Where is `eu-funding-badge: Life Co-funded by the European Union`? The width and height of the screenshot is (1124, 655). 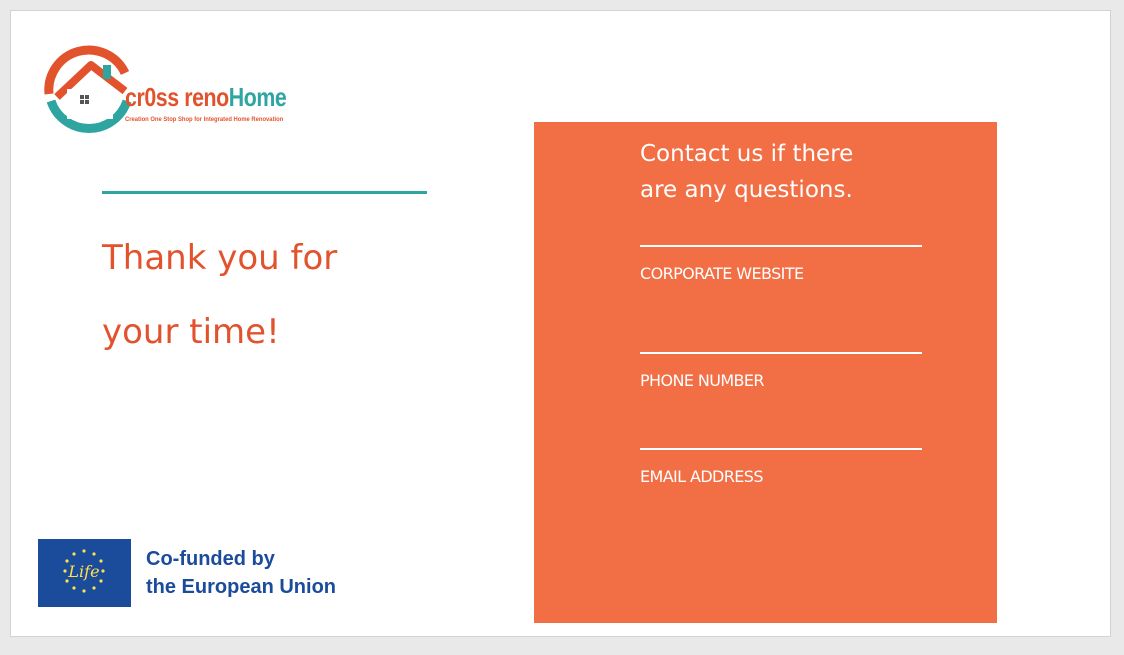 eu-funding-badge: Life Co-funded by the European Union is located at coordinates (213, 574).